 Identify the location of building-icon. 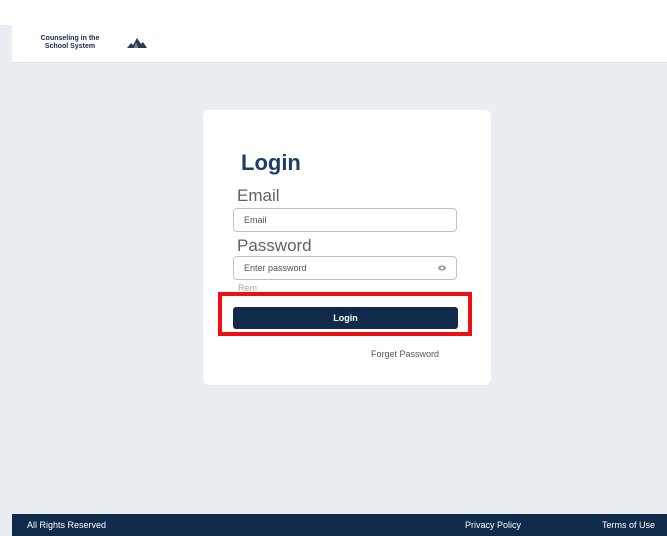
(137, 43).